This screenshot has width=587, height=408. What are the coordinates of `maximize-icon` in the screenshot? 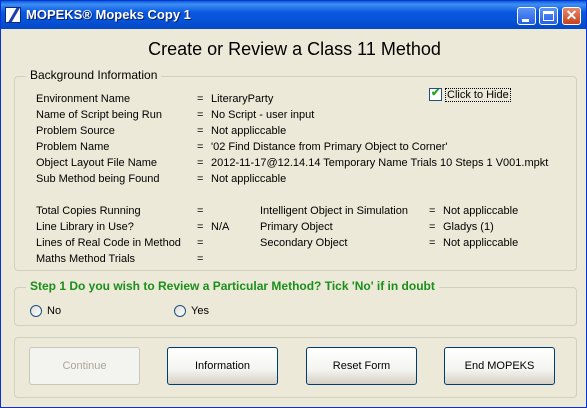 It's located at (548, 16).